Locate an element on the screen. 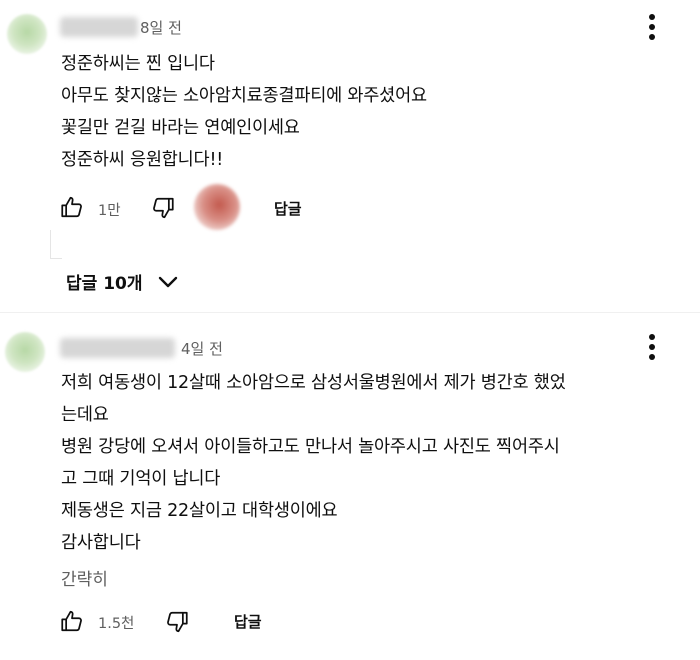 The image size is (700, 660). replies-count-label: 답글 10개 is located at coordinates (104, 284).